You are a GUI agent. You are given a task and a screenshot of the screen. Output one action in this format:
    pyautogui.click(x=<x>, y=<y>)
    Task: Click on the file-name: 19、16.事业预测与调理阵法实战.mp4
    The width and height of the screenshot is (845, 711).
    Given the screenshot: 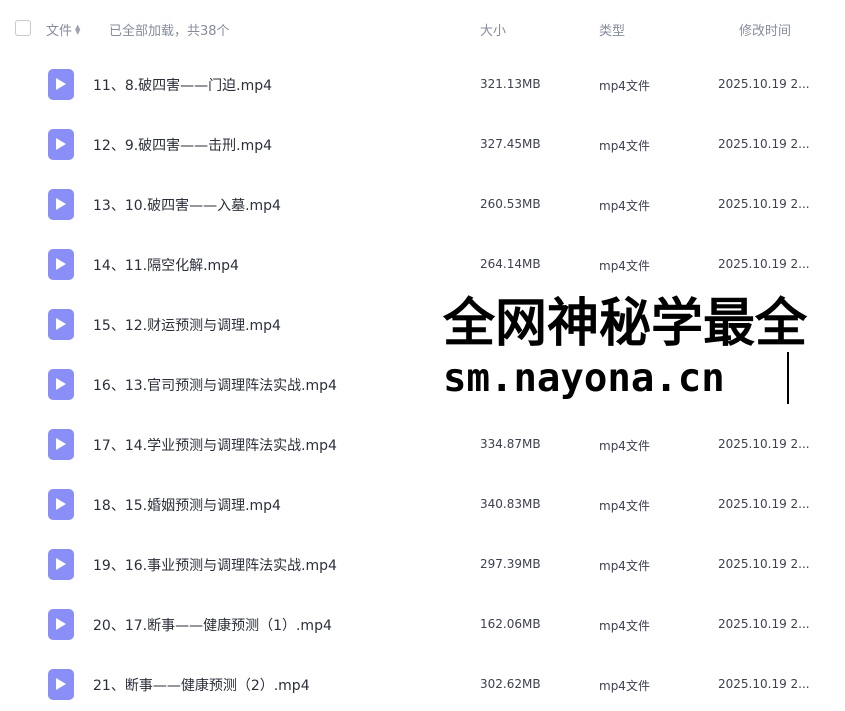 What is the action you would take?
    pyautogui.click(x=215, y=565)
    